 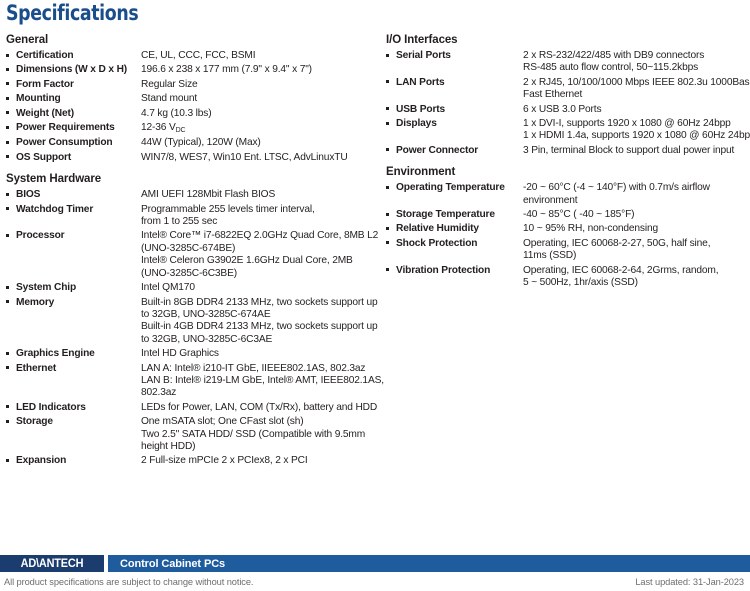 I want to click on spec-label: Certification, so click(x=45, y=55).